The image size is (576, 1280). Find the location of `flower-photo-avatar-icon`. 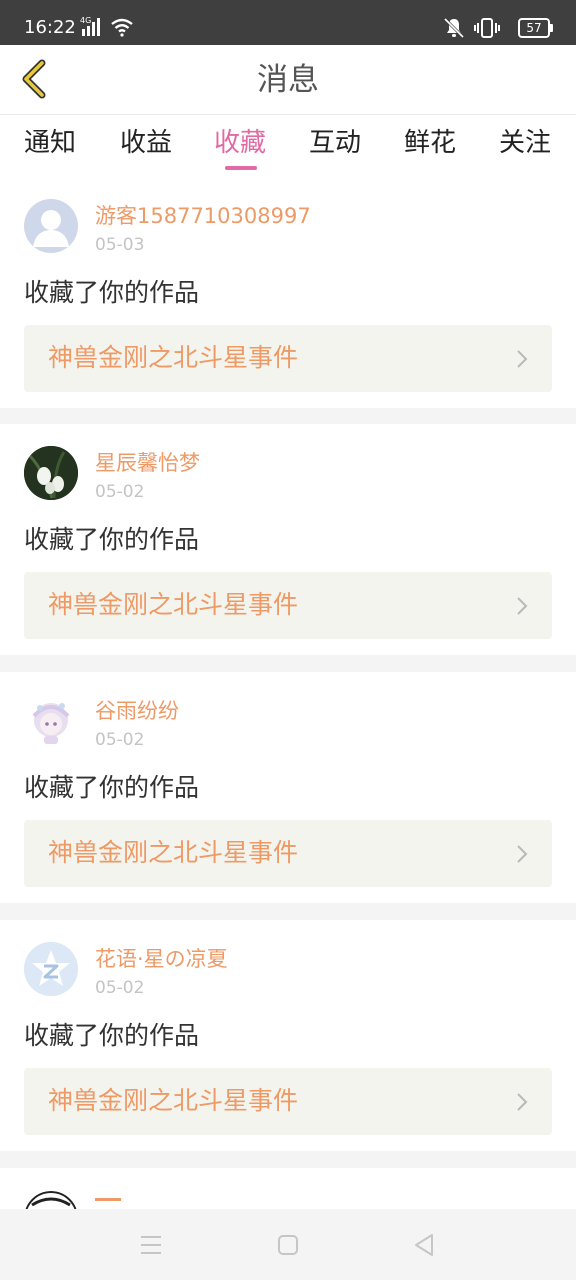

flower-photo-avatar-icon is located at coordinates (51, 473).